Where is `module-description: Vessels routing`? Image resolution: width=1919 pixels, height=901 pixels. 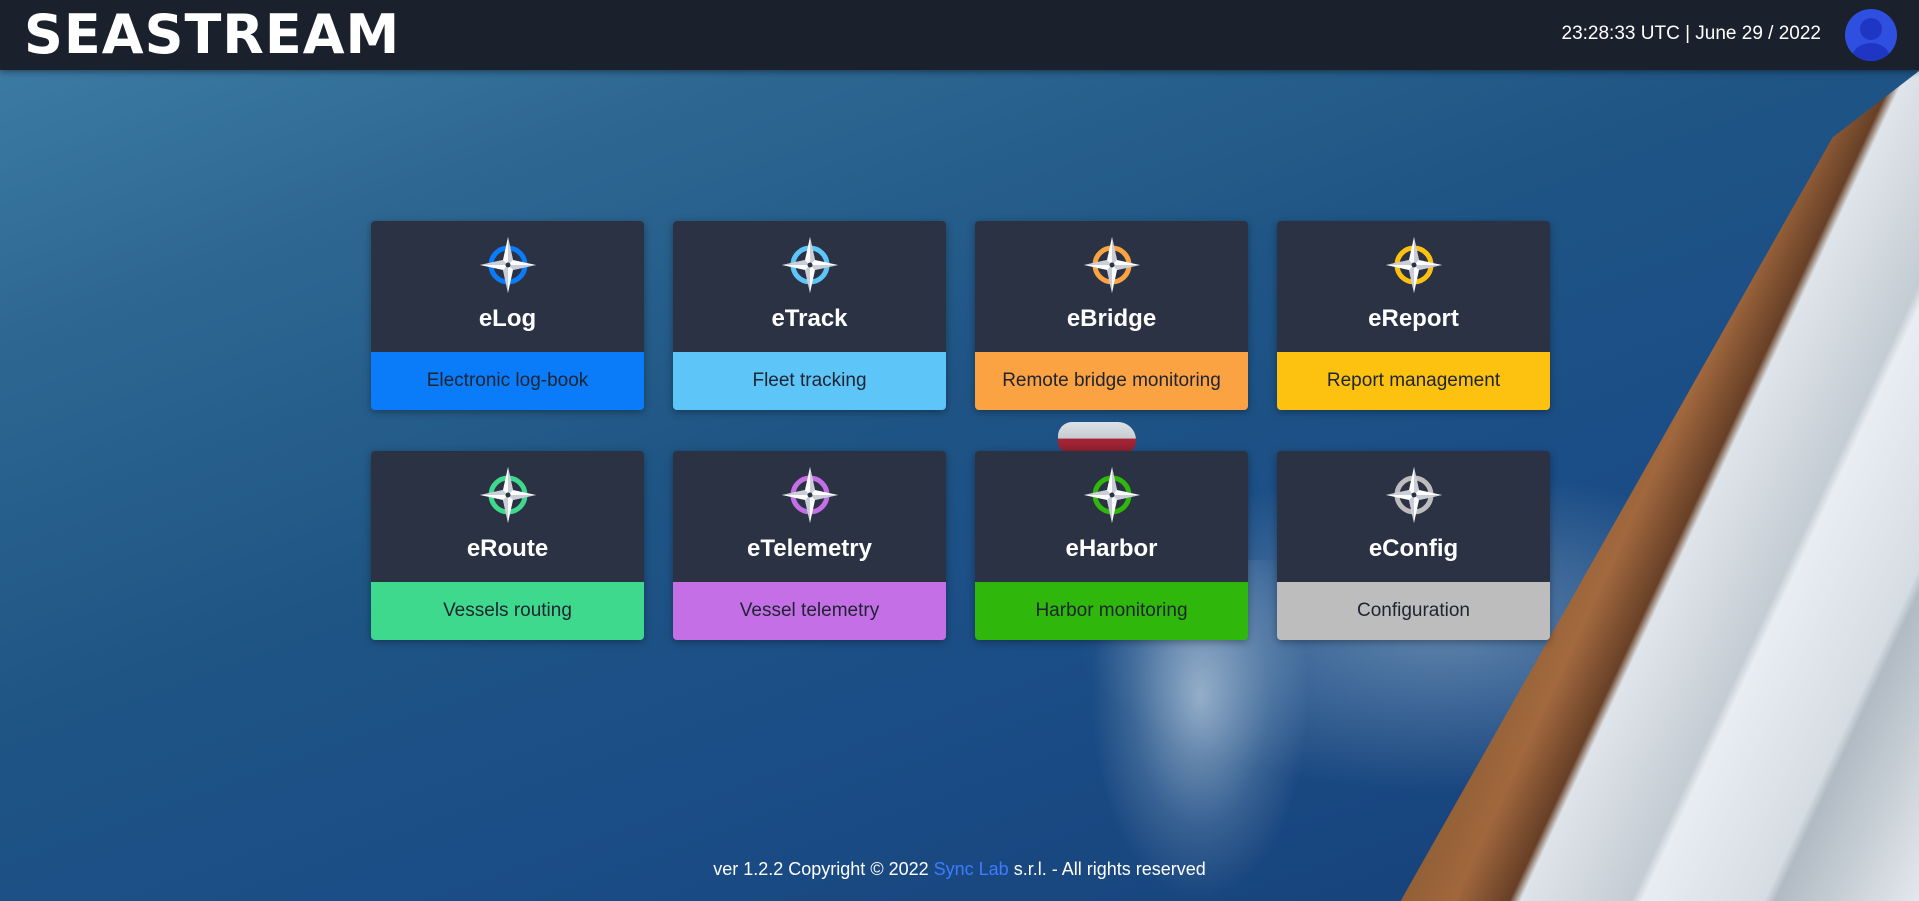 module-description: Vessels routing is located at coordinates (507, 611).